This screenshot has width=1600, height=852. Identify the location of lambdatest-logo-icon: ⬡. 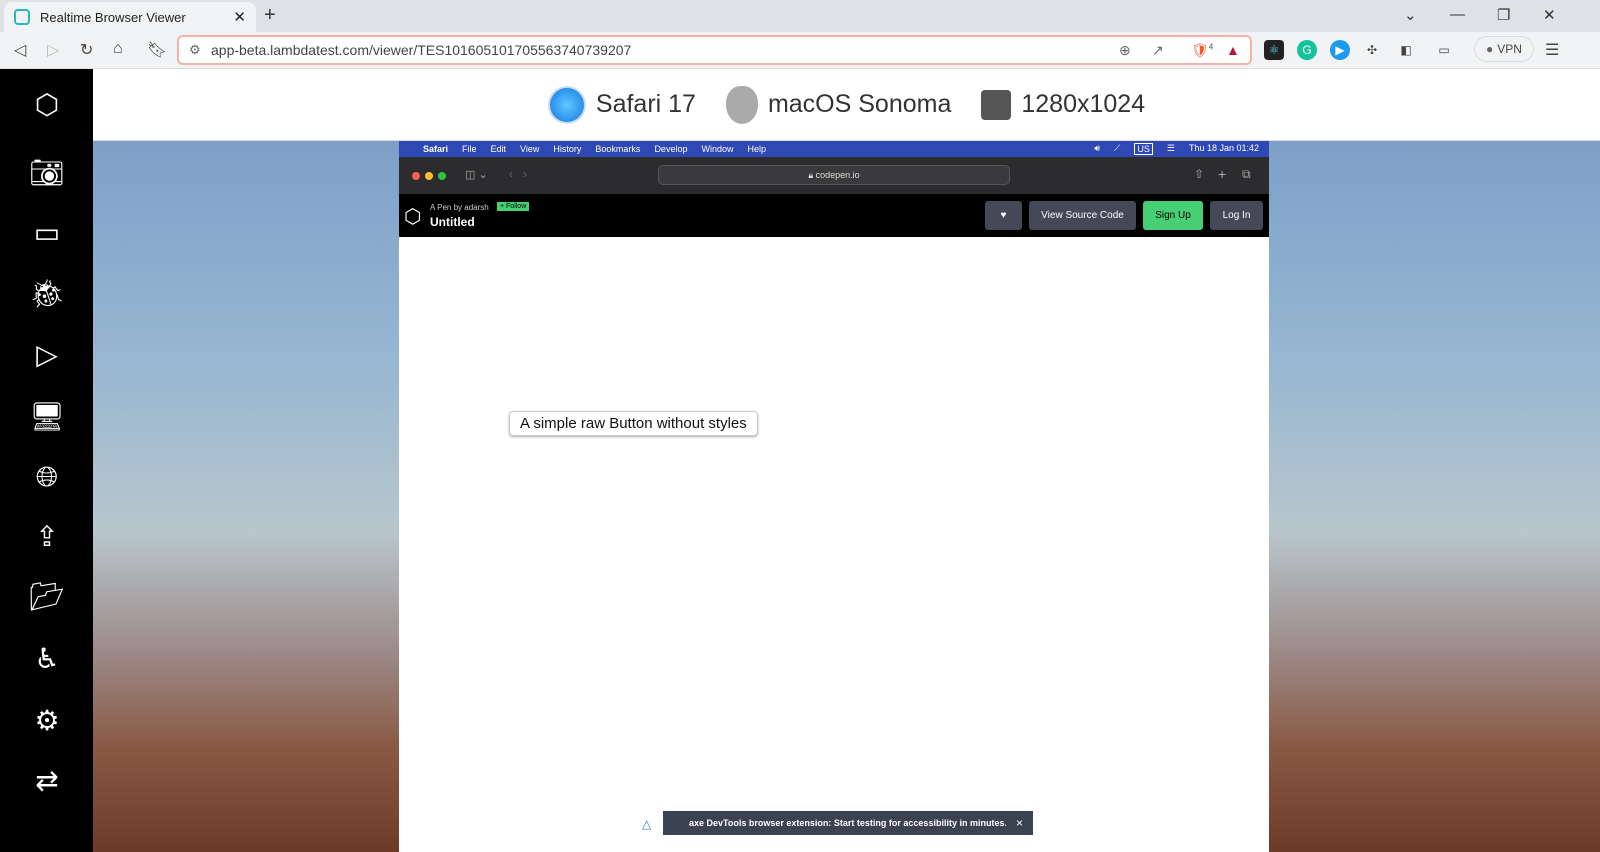
(47, 104).